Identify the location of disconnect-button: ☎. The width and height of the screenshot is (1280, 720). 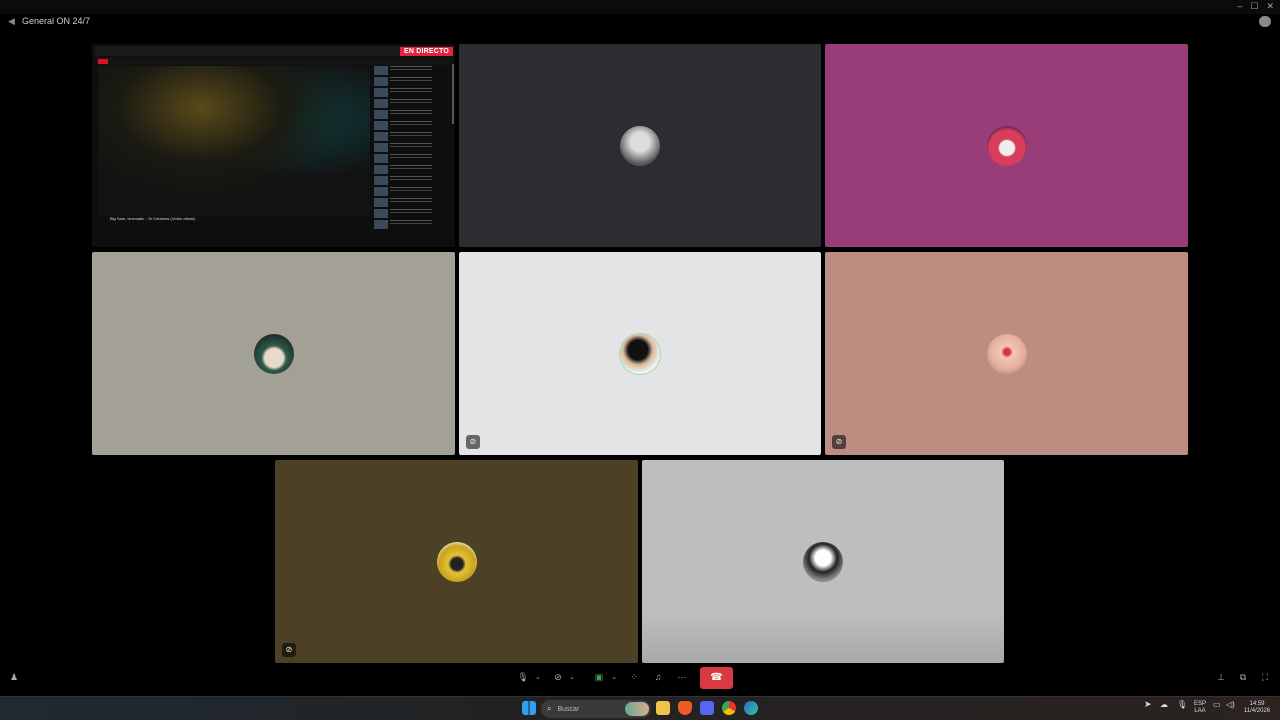
(716, 678).